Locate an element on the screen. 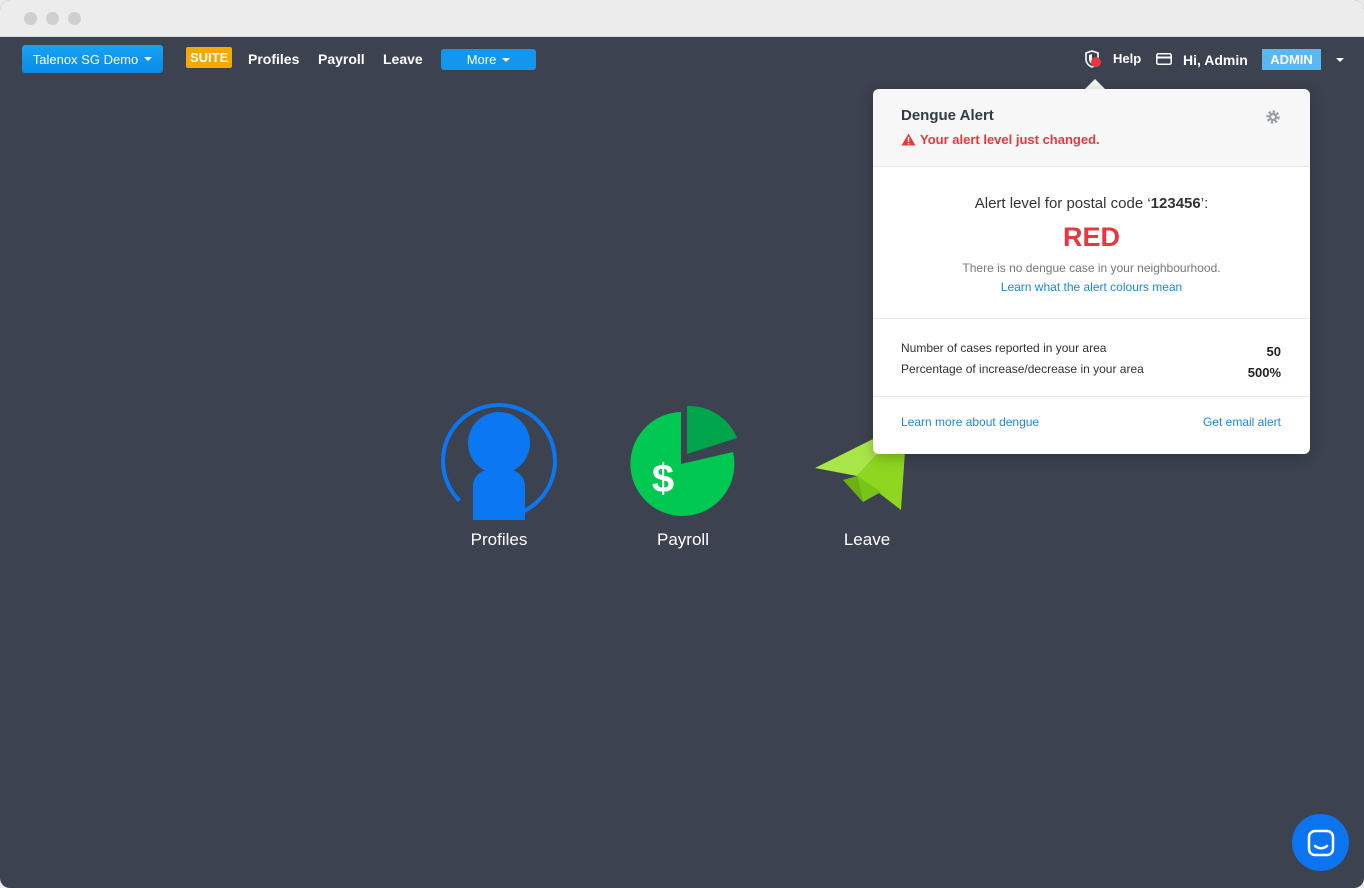 The height and width of the screenshot is (888, 1364). more-menu-button: More is located at coordinates (488, 59).